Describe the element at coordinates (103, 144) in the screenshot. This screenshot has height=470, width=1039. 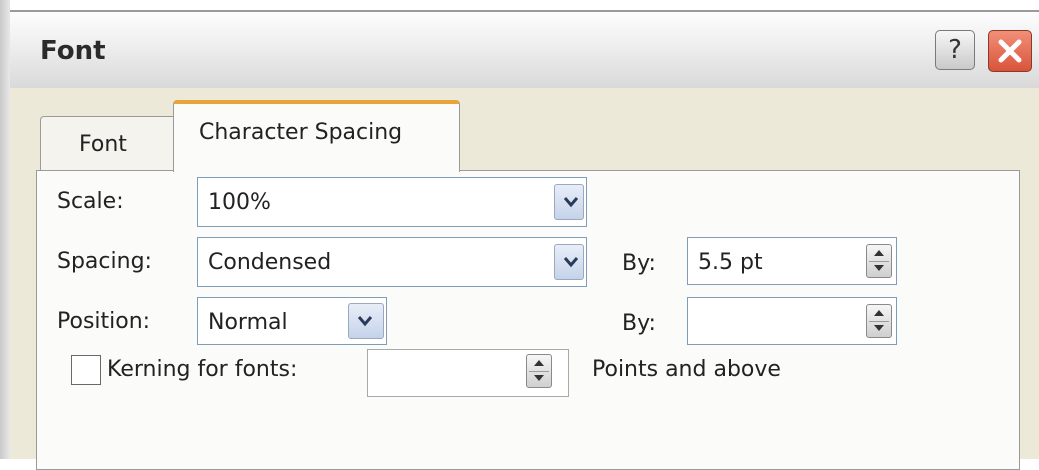
I see `tab-font-label: Font` at that location.